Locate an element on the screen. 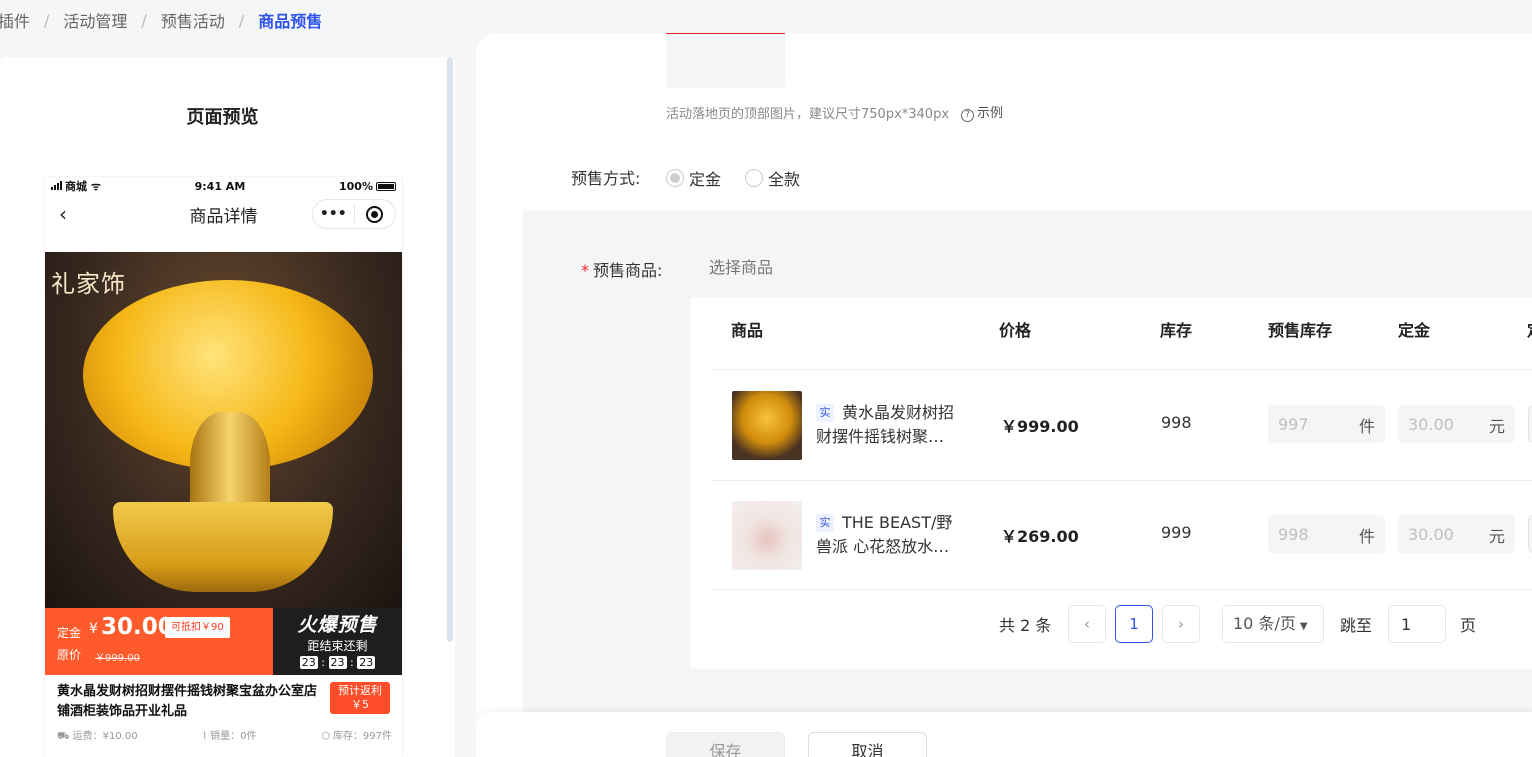  currency-symbol: ¥ is located at coordinates (93, 629).